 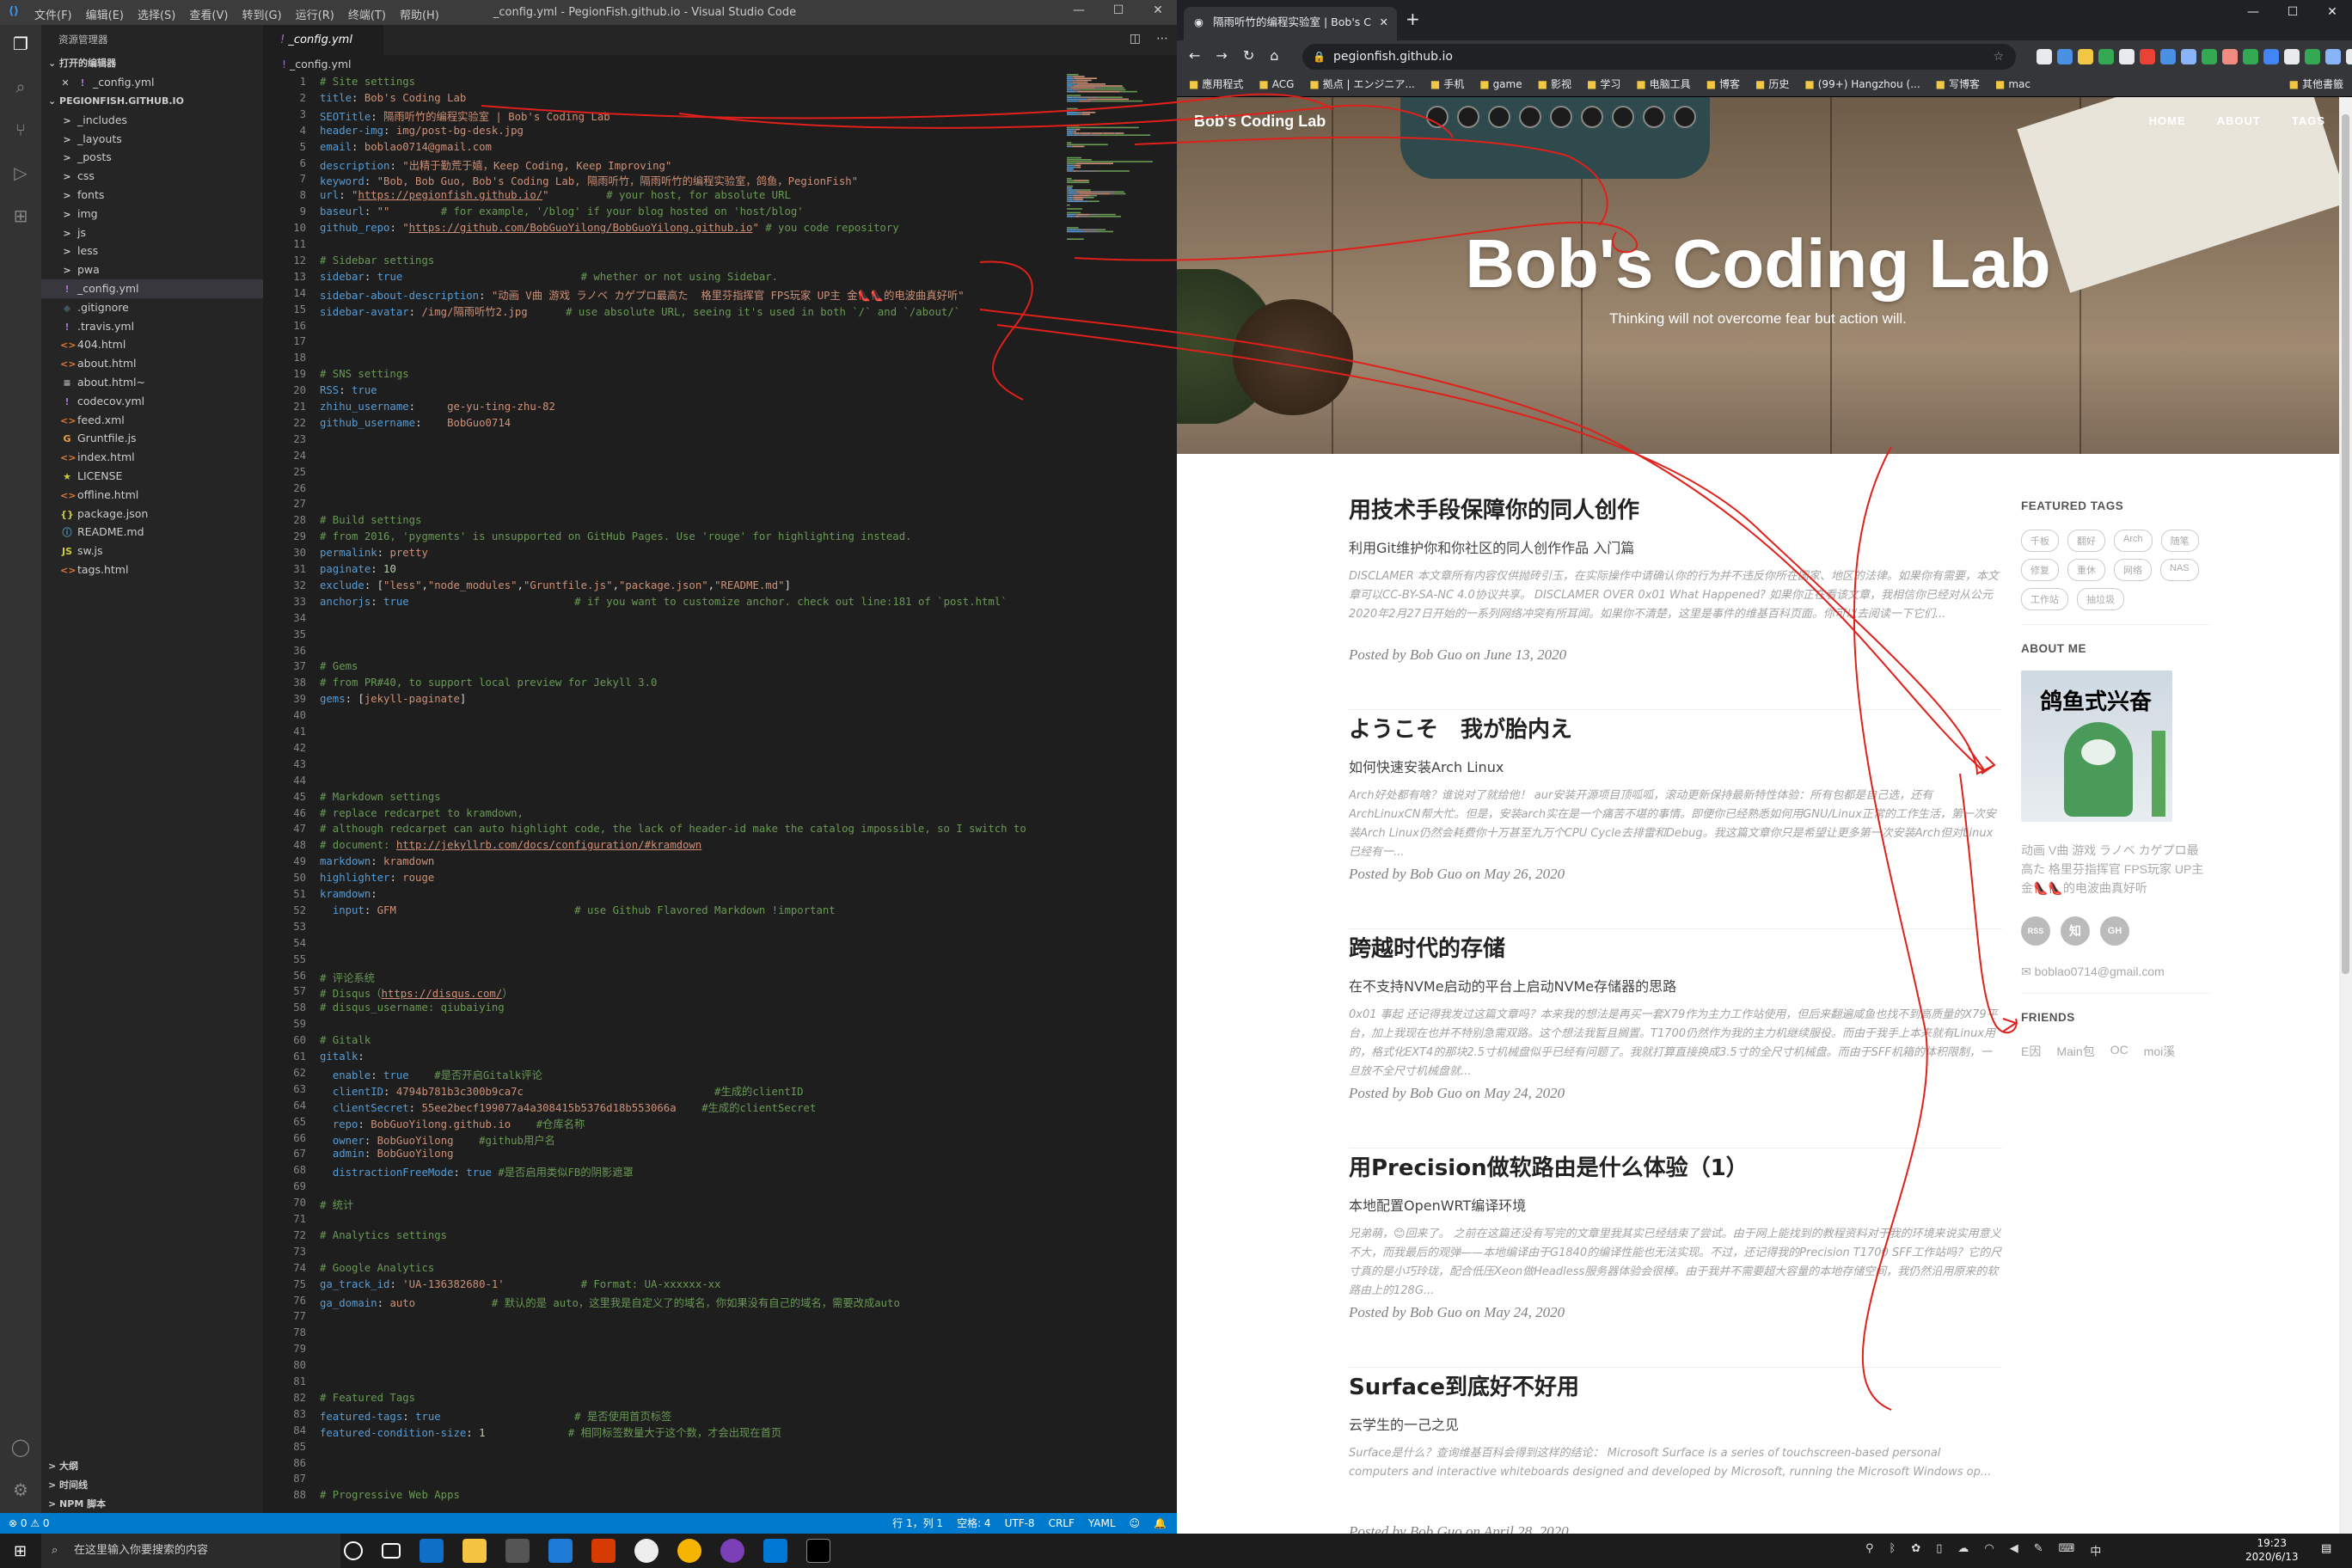 I want to click on menu-item: 查看(V), so click(x=208, y=14).